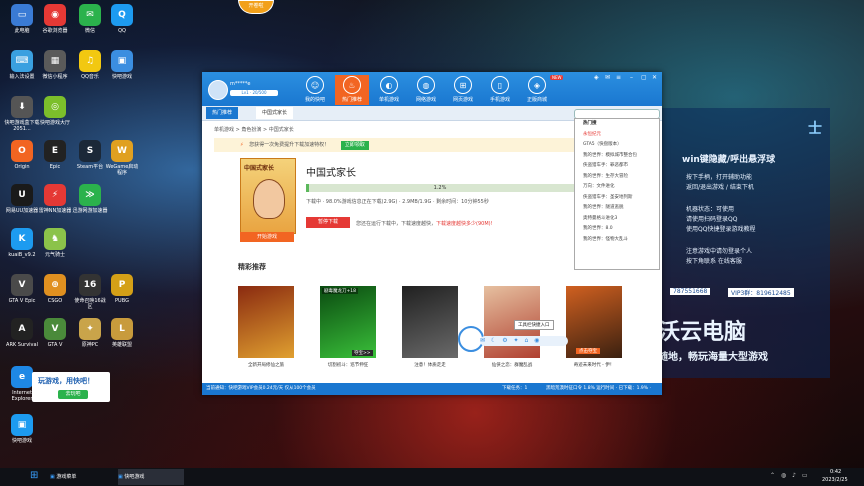  What do you see at coordinates (22, 425) in the screenshot?
I see `app-icon: ▣` at bounding box center [22, 425].